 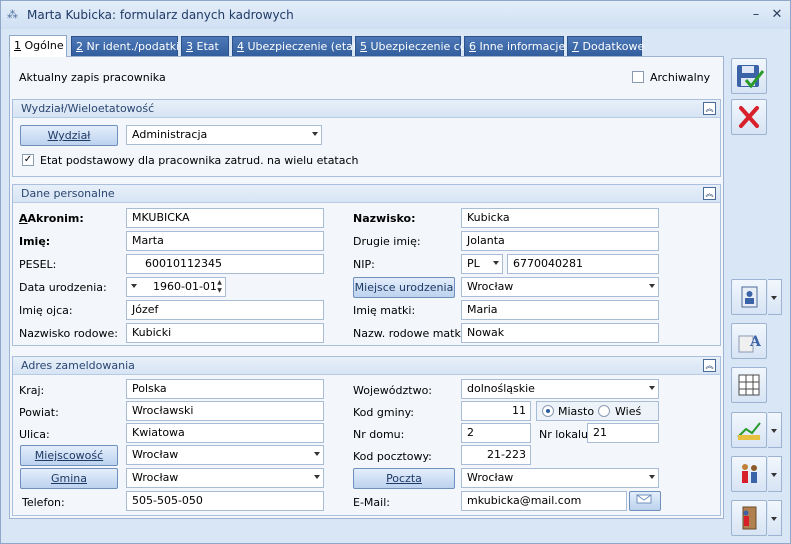 I want to click on ulica-label: Ulica:, so click(x=34, y=434).